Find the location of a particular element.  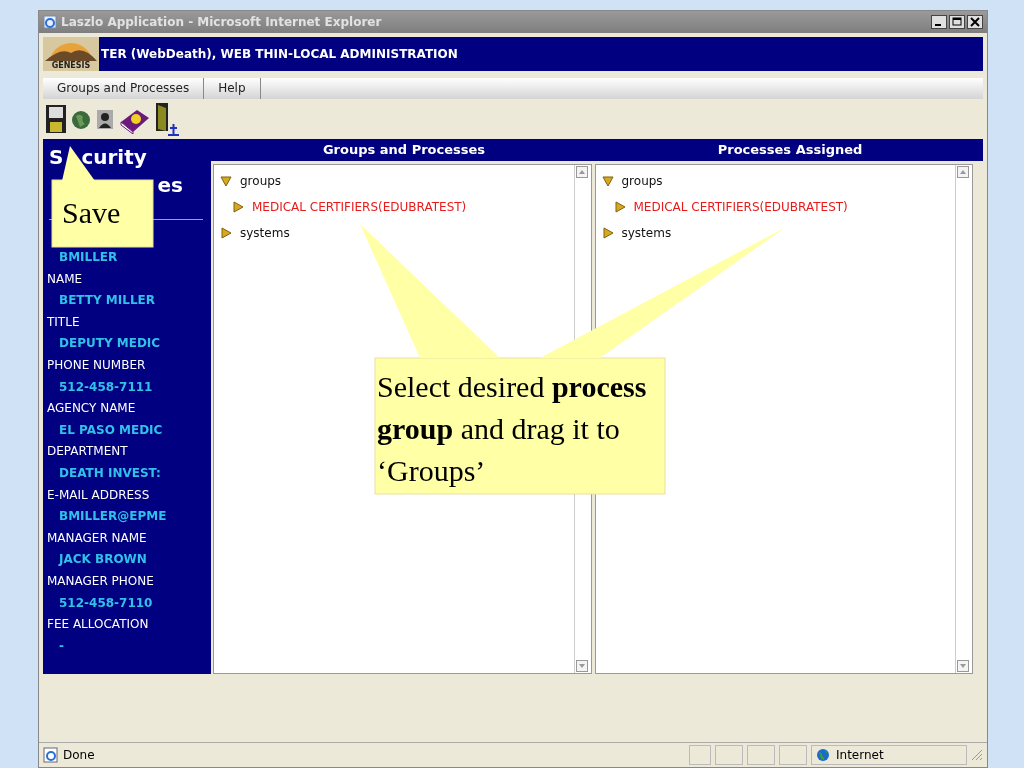

sidebar-heading: curity is located at coordinates (114, 157).